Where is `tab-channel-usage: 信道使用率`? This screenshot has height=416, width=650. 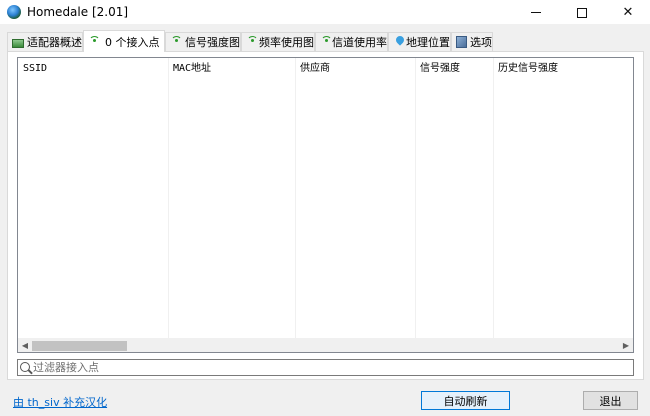 tab-channel-usage: 信道使用率 is located at coordinates (351, 41).